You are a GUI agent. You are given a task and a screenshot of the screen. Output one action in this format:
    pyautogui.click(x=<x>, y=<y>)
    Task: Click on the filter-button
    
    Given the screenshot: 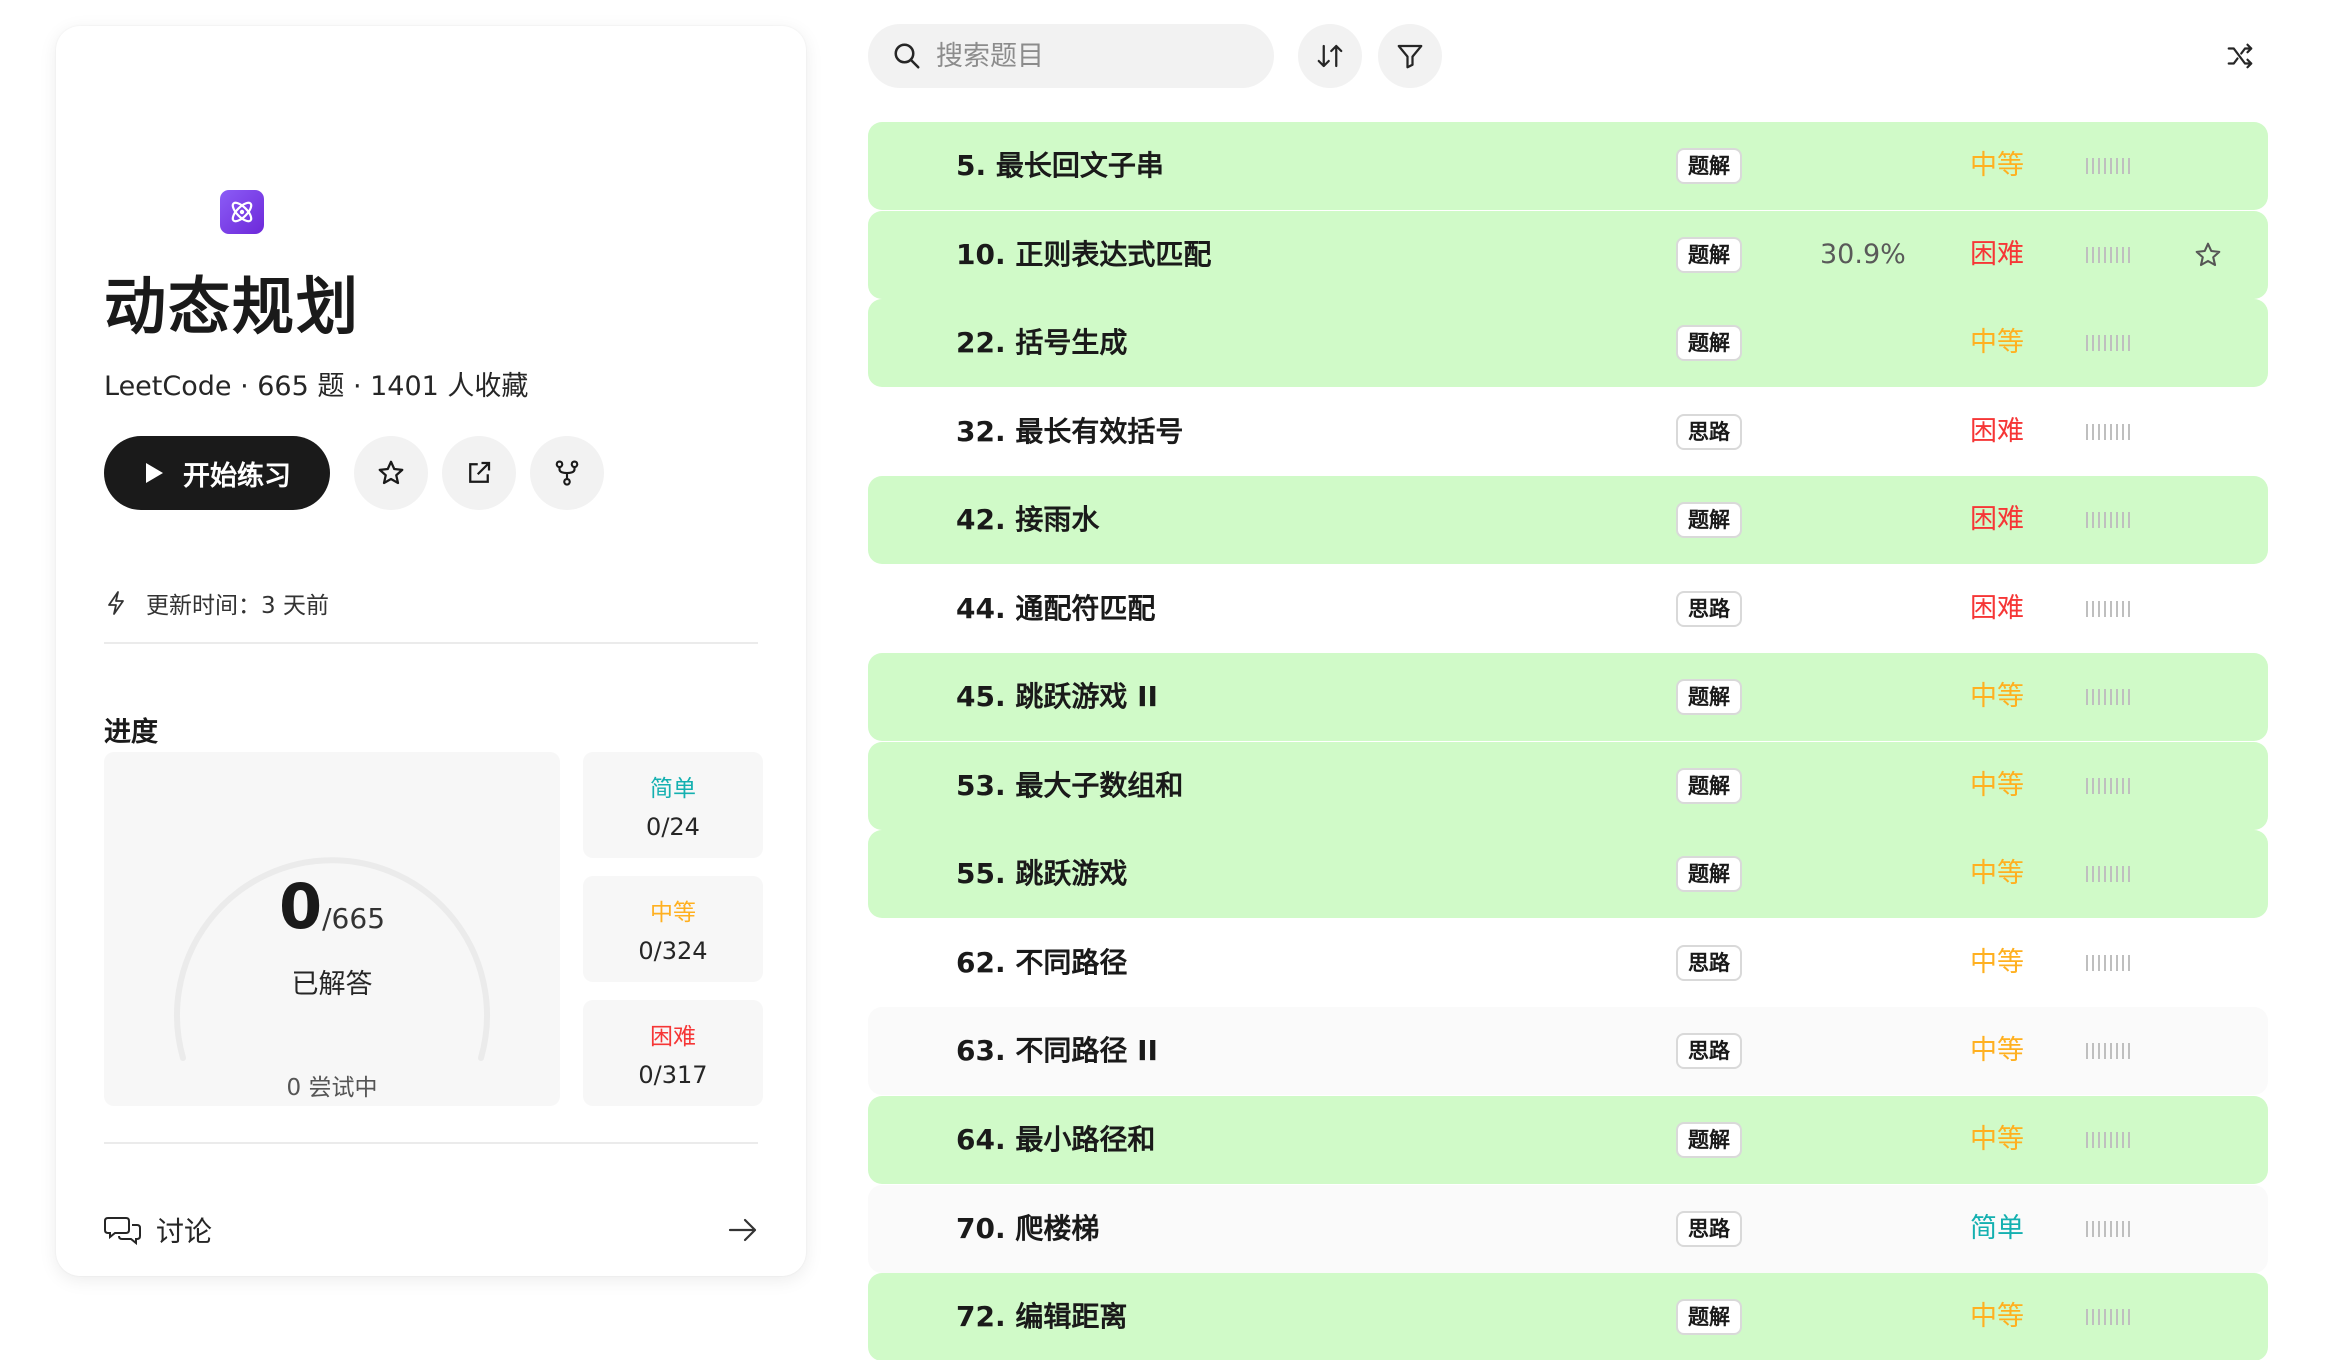 What is the action you would take?
    pyautogui.click(x=1410, y=56)
    